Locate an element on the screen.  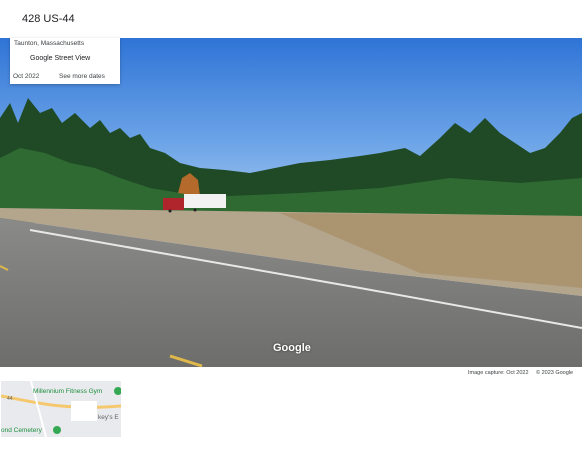
location-label: Taunton, Massachusetts is located at coordinates (49, 43).